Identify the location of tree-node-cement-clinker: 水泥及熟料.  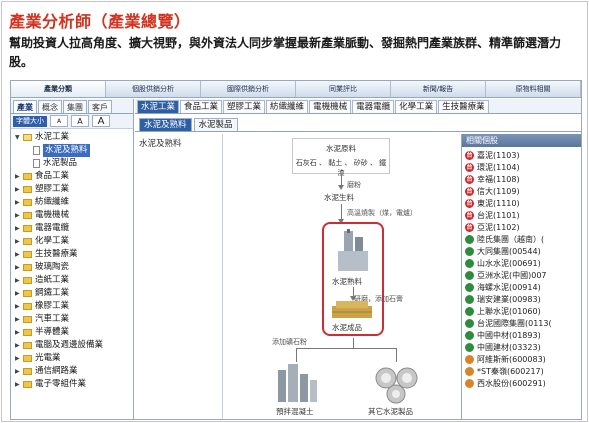
(74, 150).